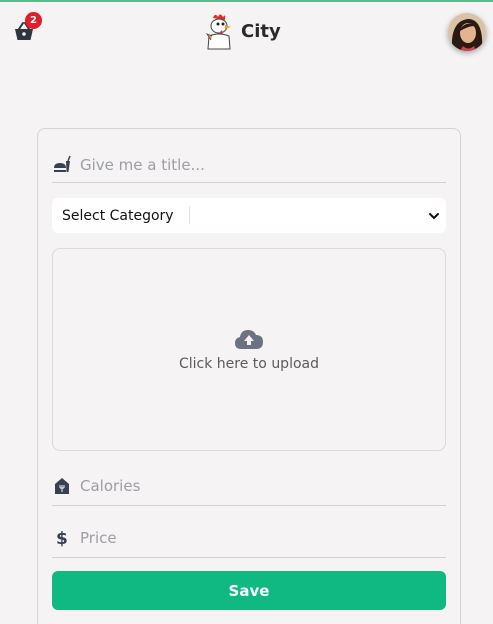 This screenshot has height=624, width=493. Describe the element at coordinates (62, 163) in the screenshot. I see `fastfood-icon` at that location.